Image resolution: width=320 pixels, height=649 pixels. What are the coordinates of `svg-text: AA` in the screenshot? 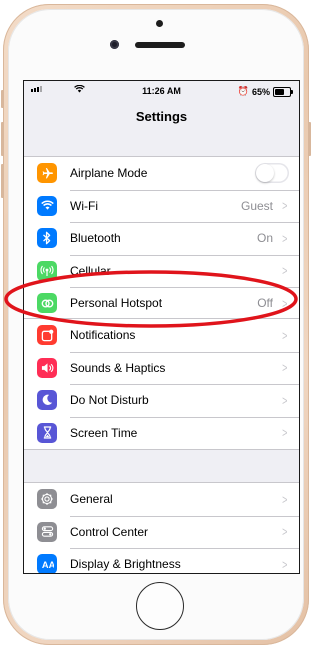 It's located at (47, 565).